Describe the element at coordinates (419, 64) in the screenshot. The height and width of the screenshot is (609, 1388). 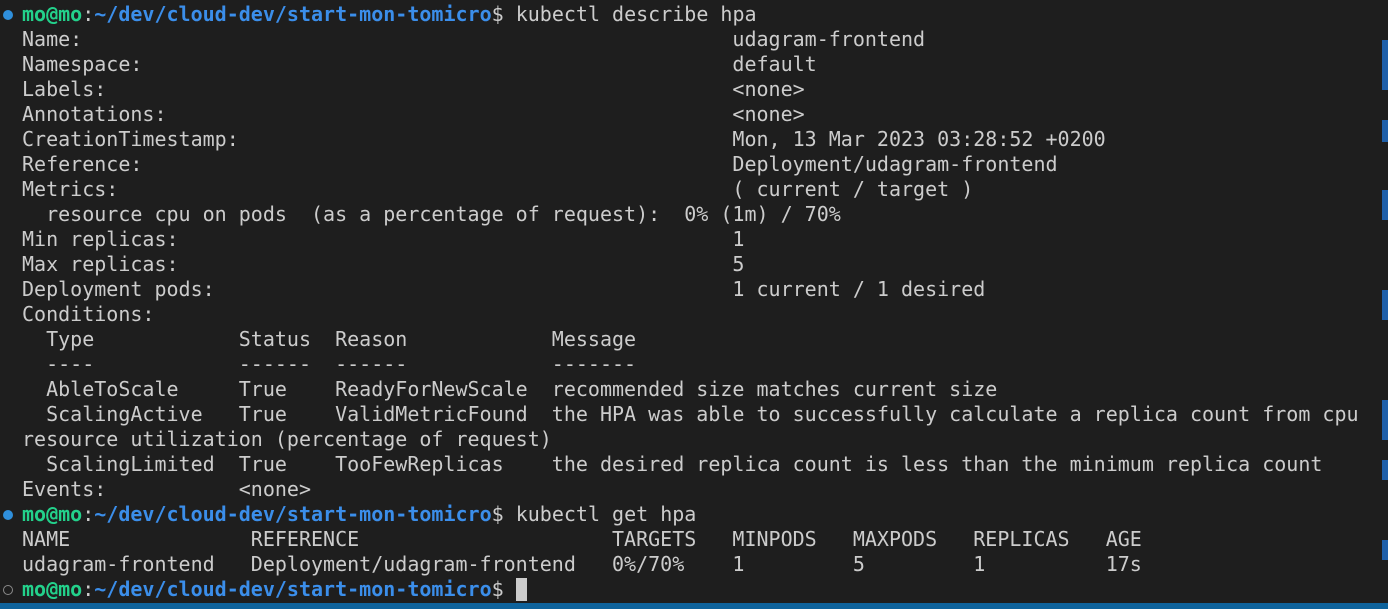
I see `output-line: Namespace: default` at that location.